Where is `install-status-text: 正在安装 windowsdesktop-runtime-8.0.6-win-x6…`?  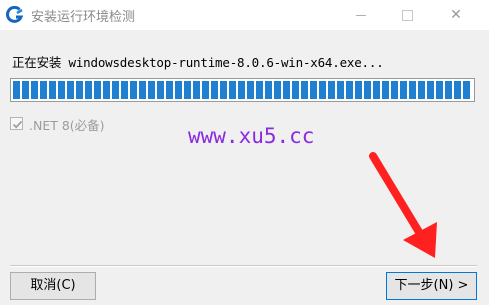 install-status-text: 正在安装 windowsdesktop-runtime-8.0.6-win-x6… is located at coordinates (198, 62).